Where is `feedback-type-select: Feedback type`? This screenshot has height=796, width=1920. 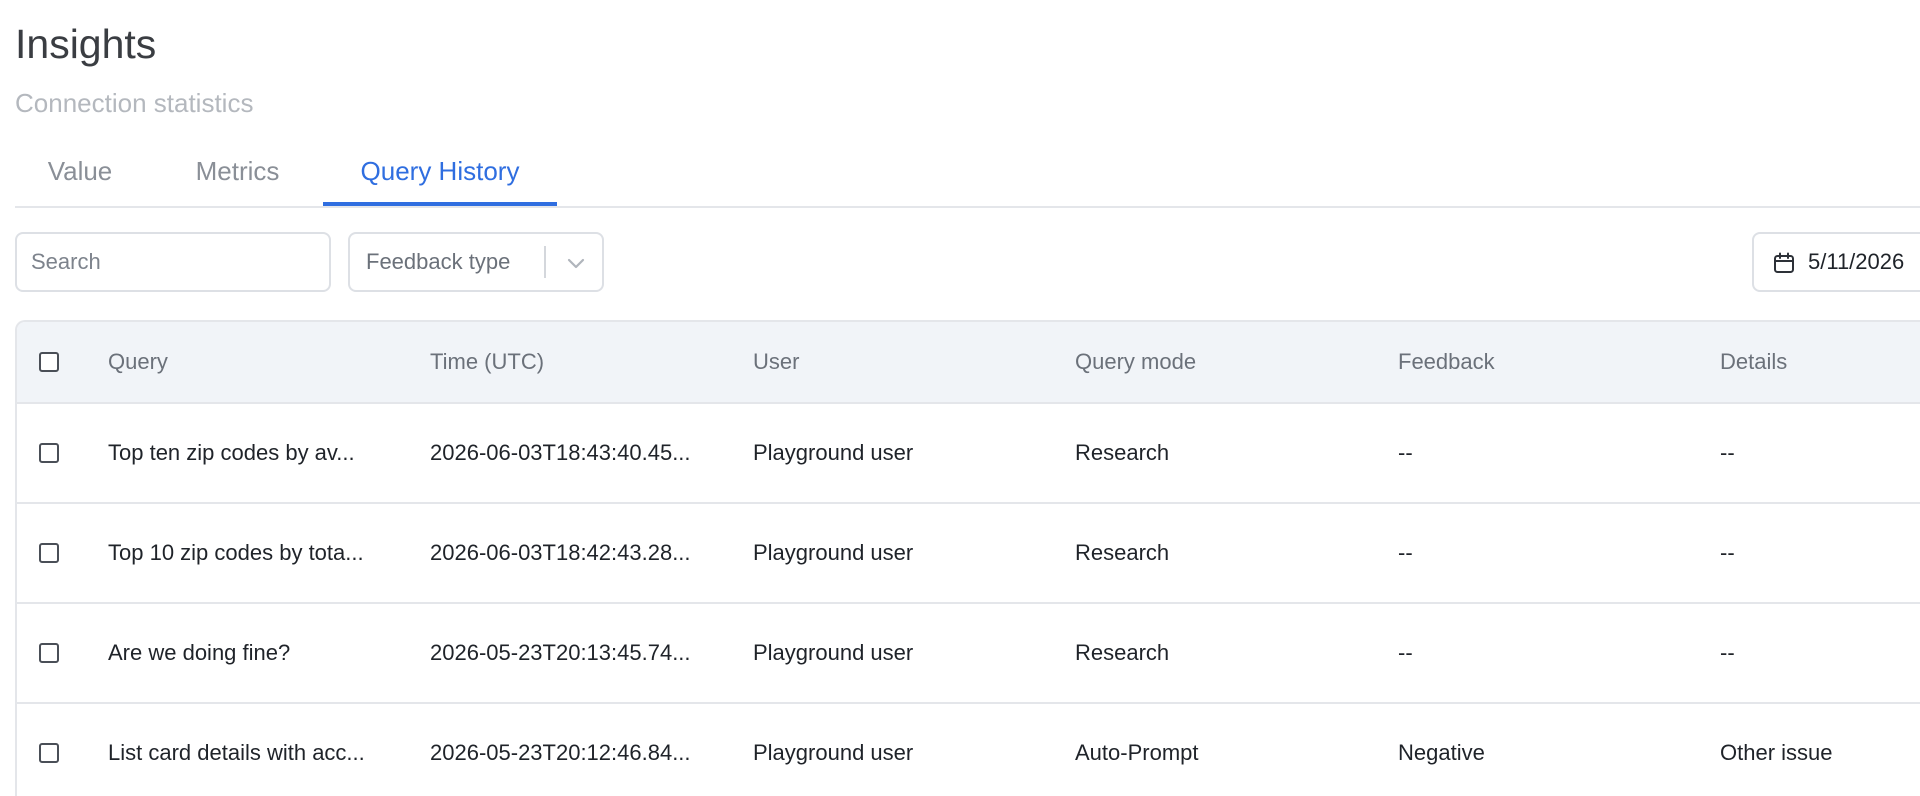
feedback-type-select: Feedback type is located at coordinates (476, 262).